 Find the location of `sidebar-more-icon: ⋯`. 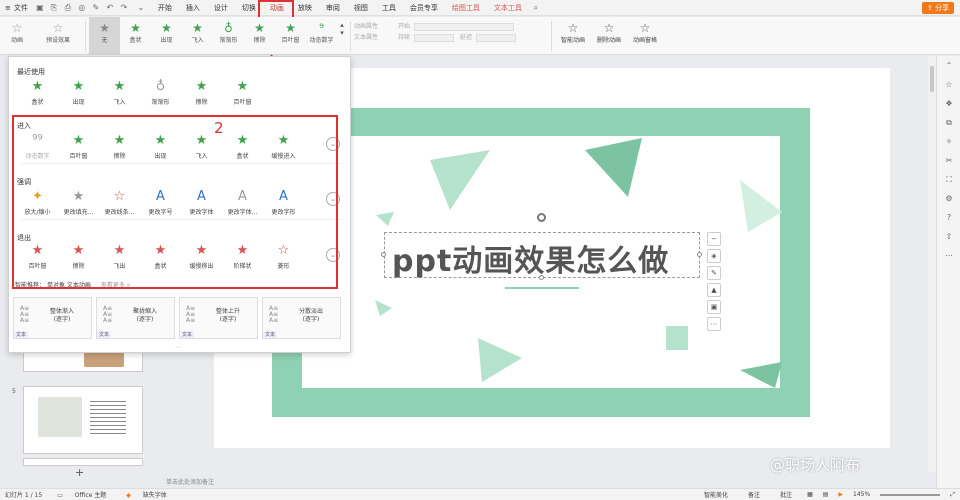

sidebar-more-icon: ⋯ is located at coordinates (948, 255).